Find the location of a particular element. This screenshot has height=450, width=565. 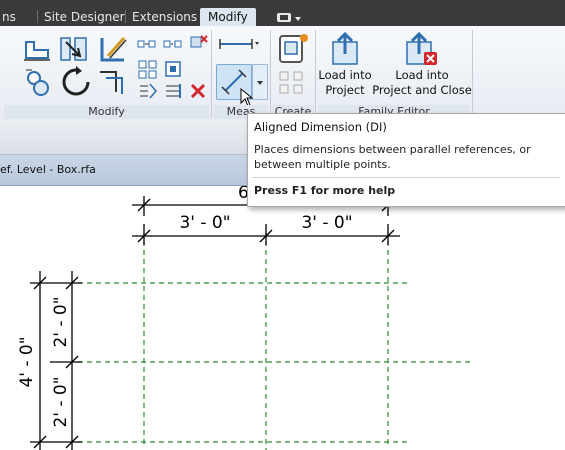

load-into-project-icon is located at coordinates (345, 50).